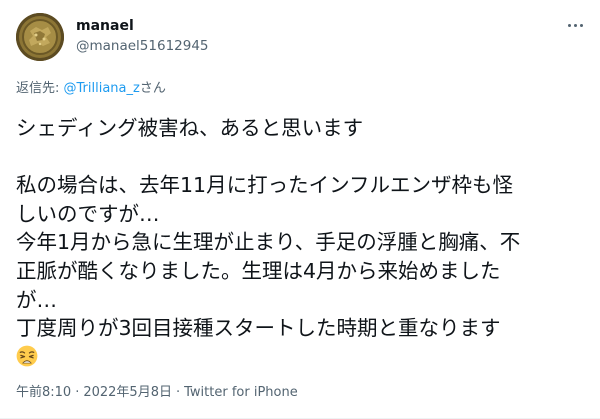 This screenshot has height=419, width=600. I want to click on reply-prefix: 返信先:, so click(40, 88).